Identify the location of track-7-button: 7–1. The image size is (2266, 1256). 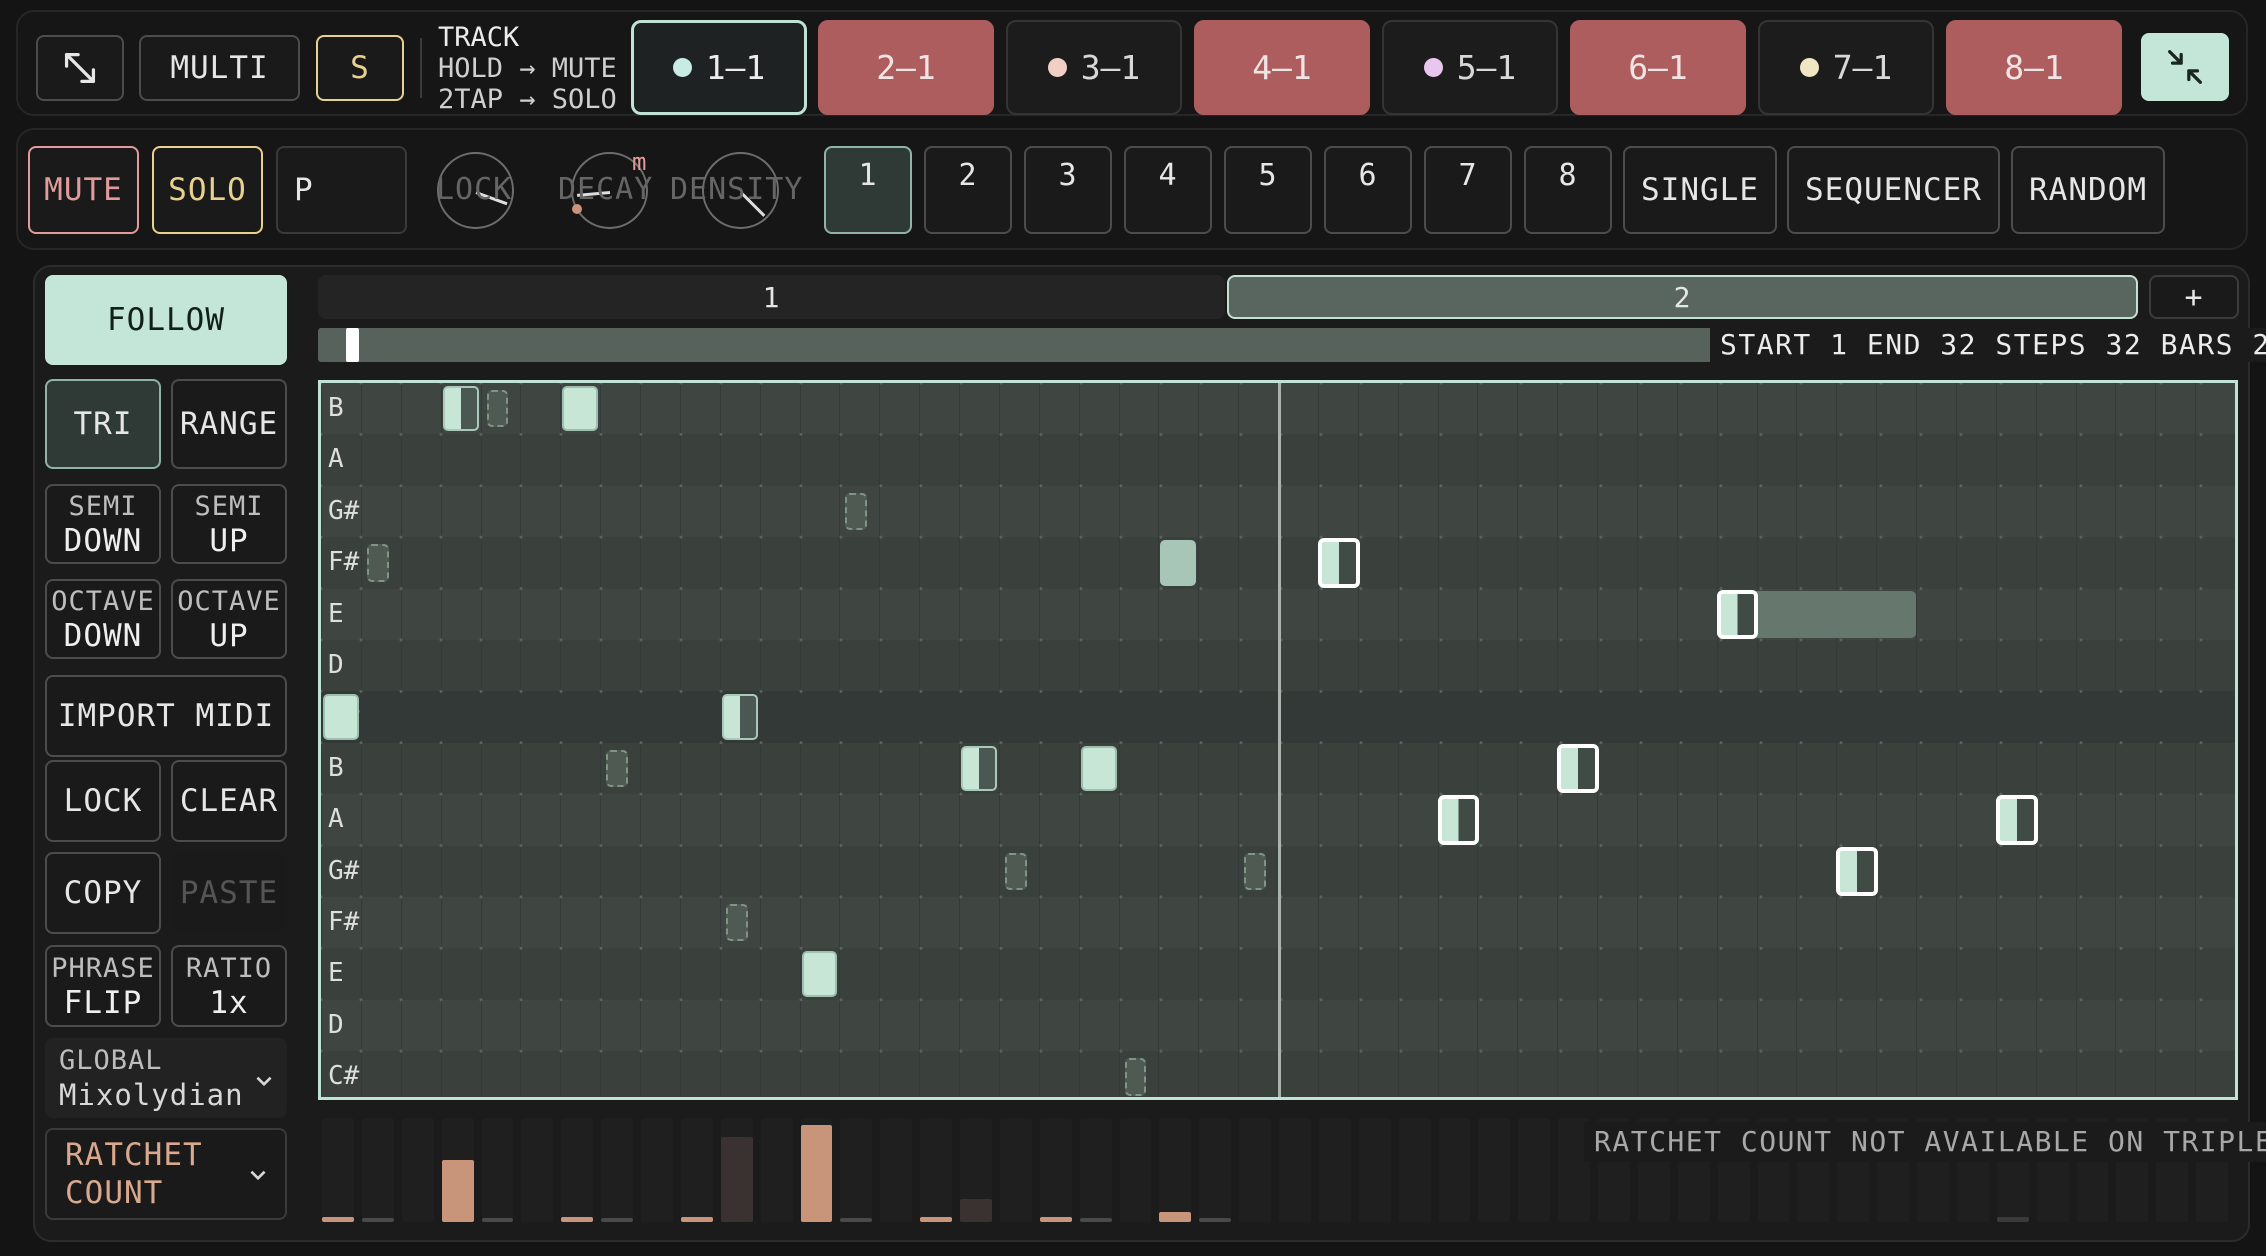
(1846, 67).